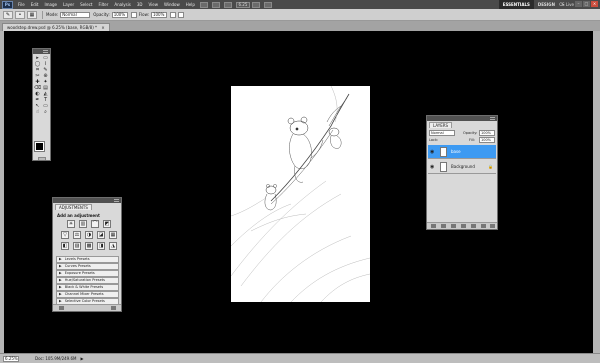 The width and height of the screenshot is (600, 363). Describe the element at coordinates (441, 125) in the screenshot. I see `tab-layers: LAYERS` at that location.